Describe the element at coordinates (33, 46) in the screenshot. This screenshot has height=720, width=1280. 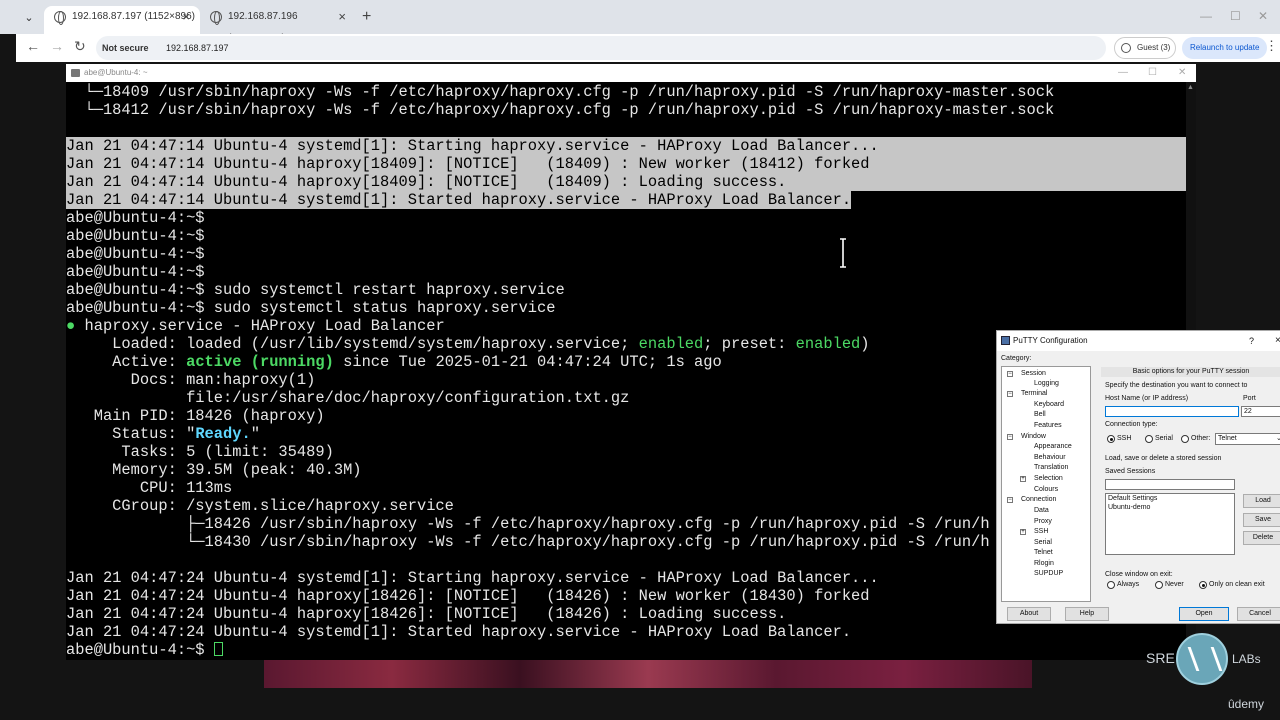
I see `back-icon: ←` at that location.